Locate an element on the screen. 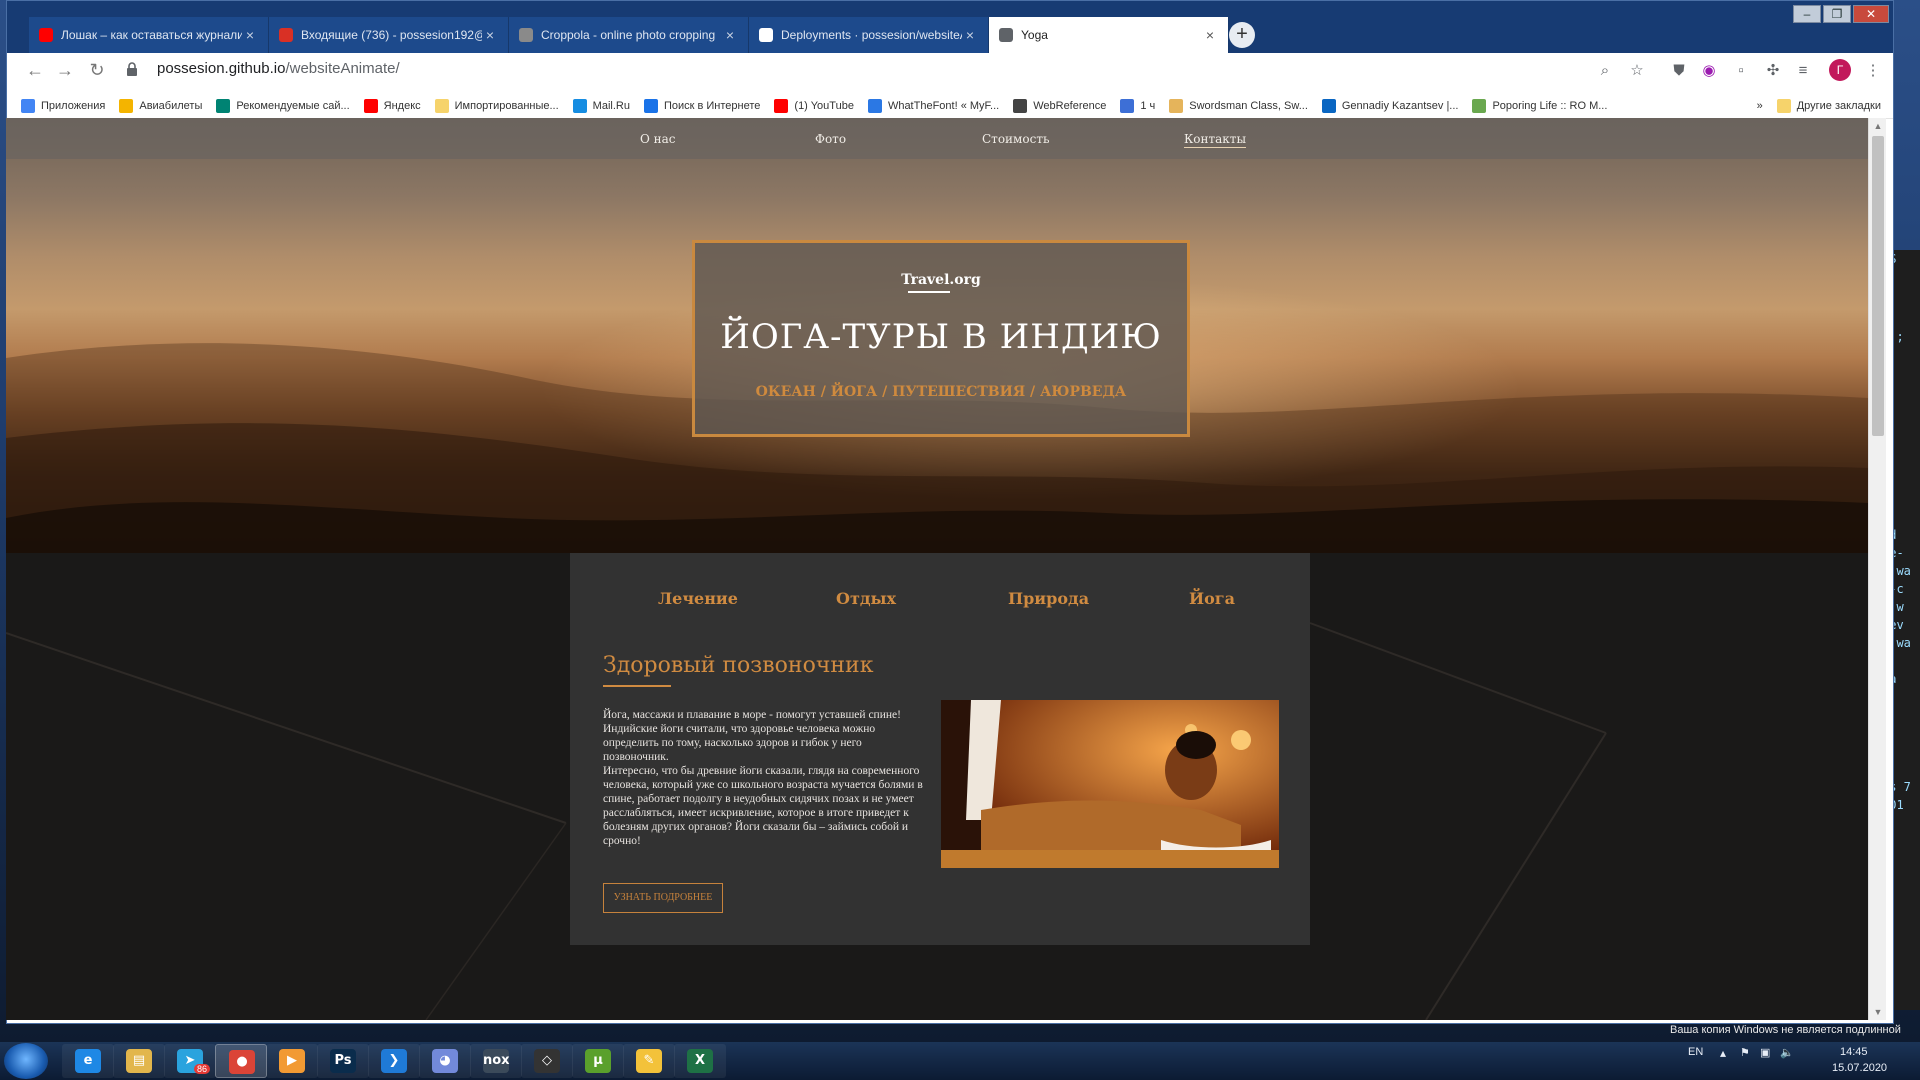 The image size is (1920, 1080). bookmarks-overflow-button: » is located at coordinates (1760, 106).